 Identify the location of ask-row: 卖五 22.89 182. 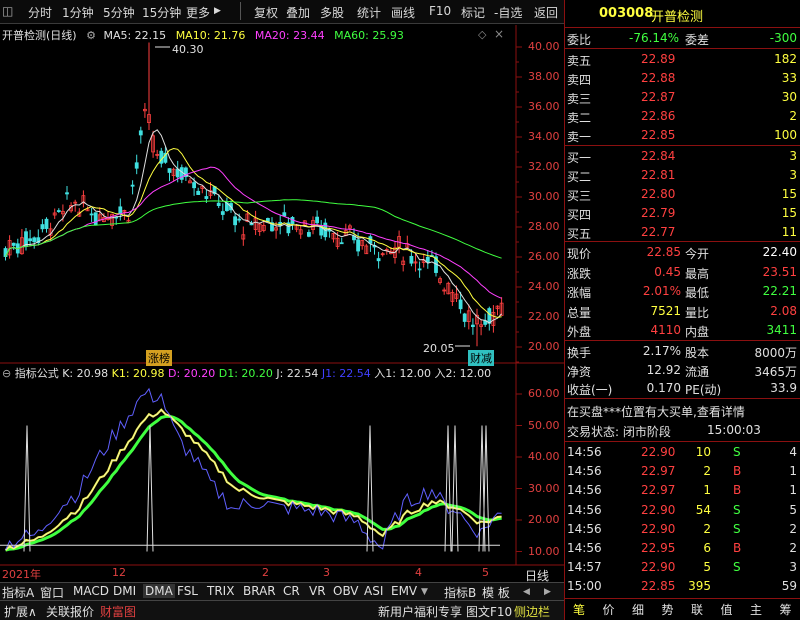
(682, 59).